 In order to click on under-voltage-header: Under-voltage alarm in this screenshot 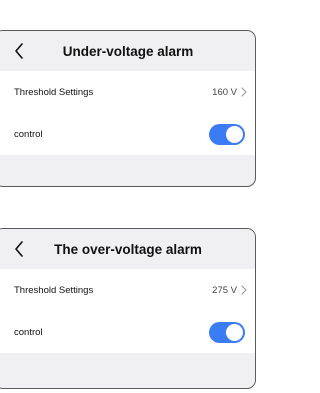, I will do `click(127, 51)`.